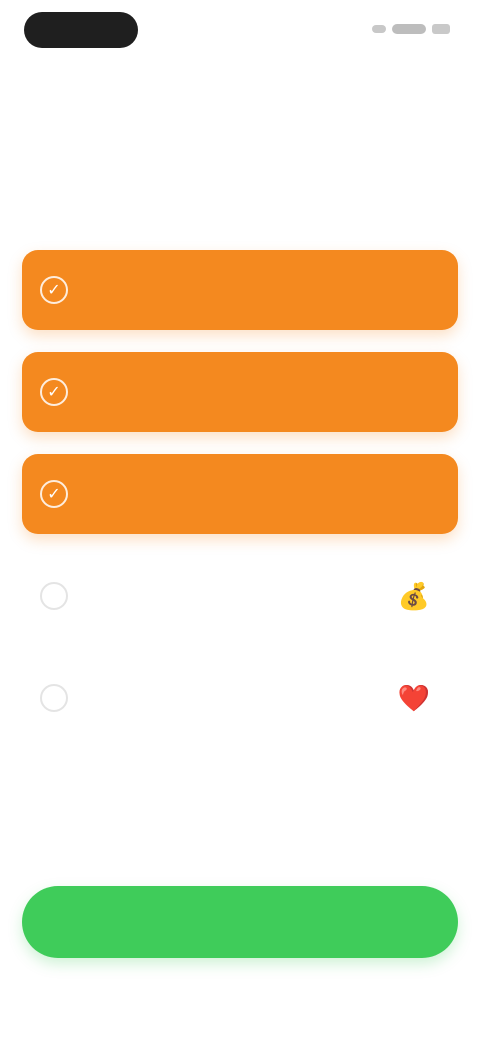 The width and height of the screenshot is (480, 1040). I want to click on heart-icon: ❤️, so click(414, 697).